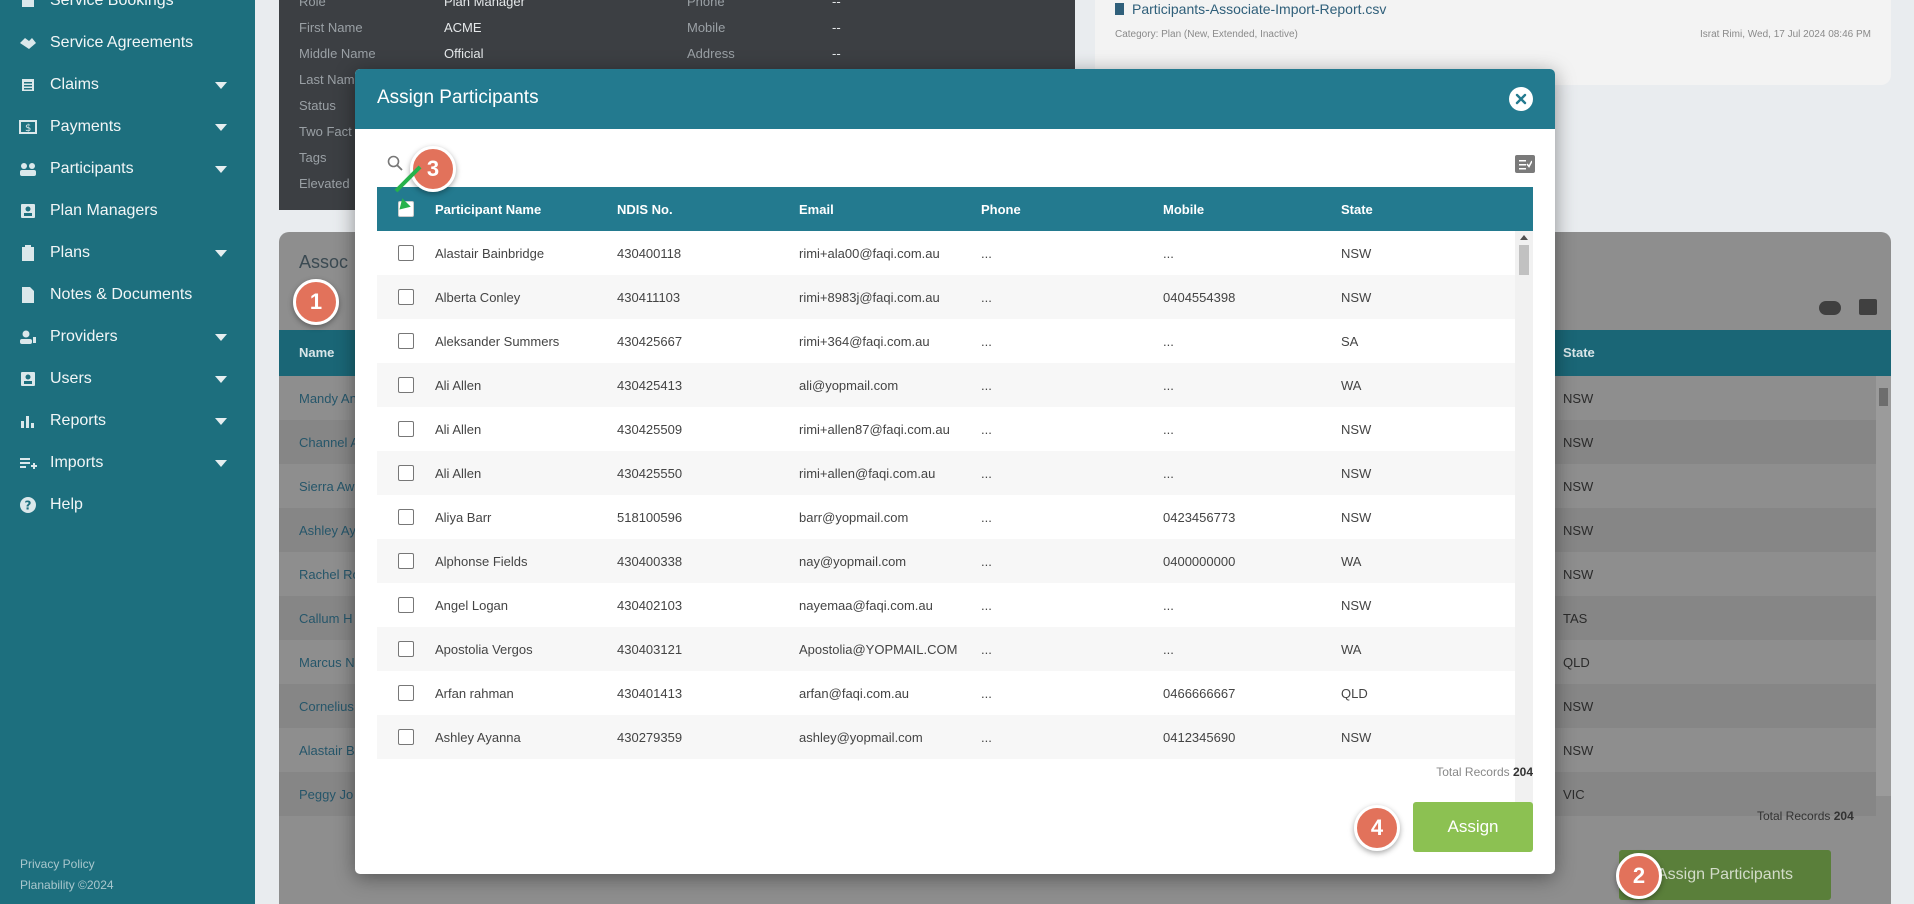  I want to click on sidebar-item-providers: Providers, so click(127, 337).